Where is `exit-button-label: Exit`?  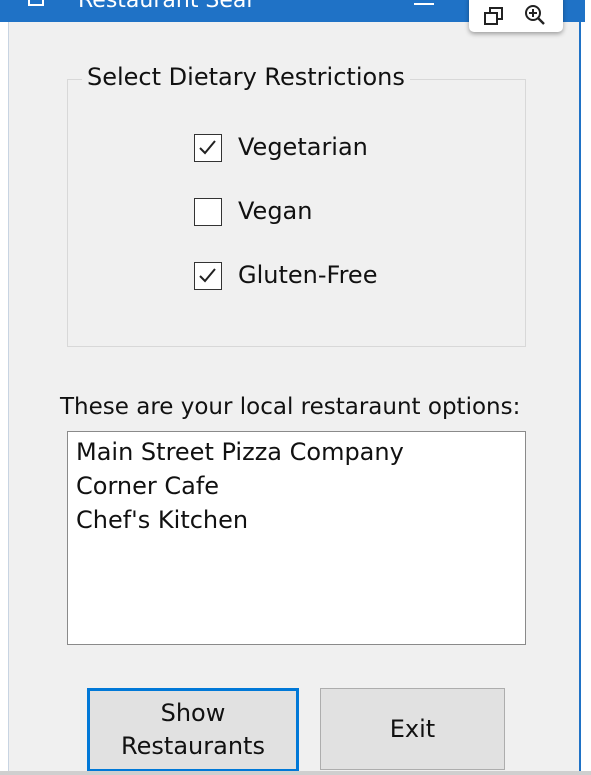
exit-button-label: Exit is located at coordinates (412, 728).